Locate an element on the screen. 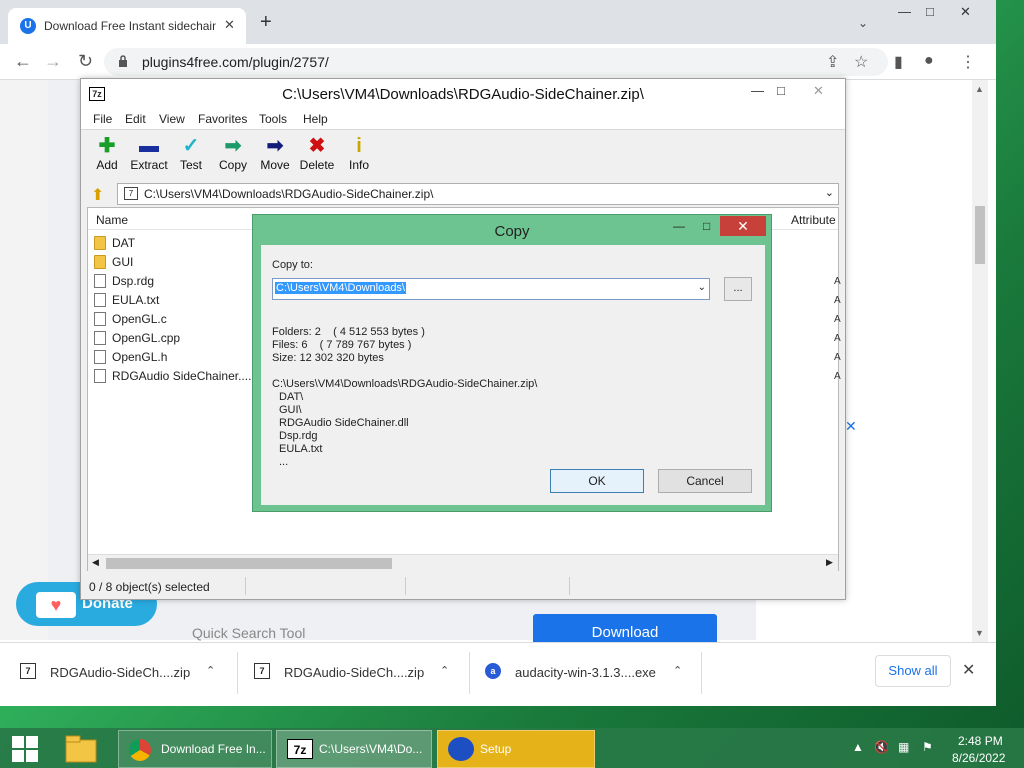 This screenshot has height=768, width=1024. move-button: ➡ Move is located at coordinates (275, 157).